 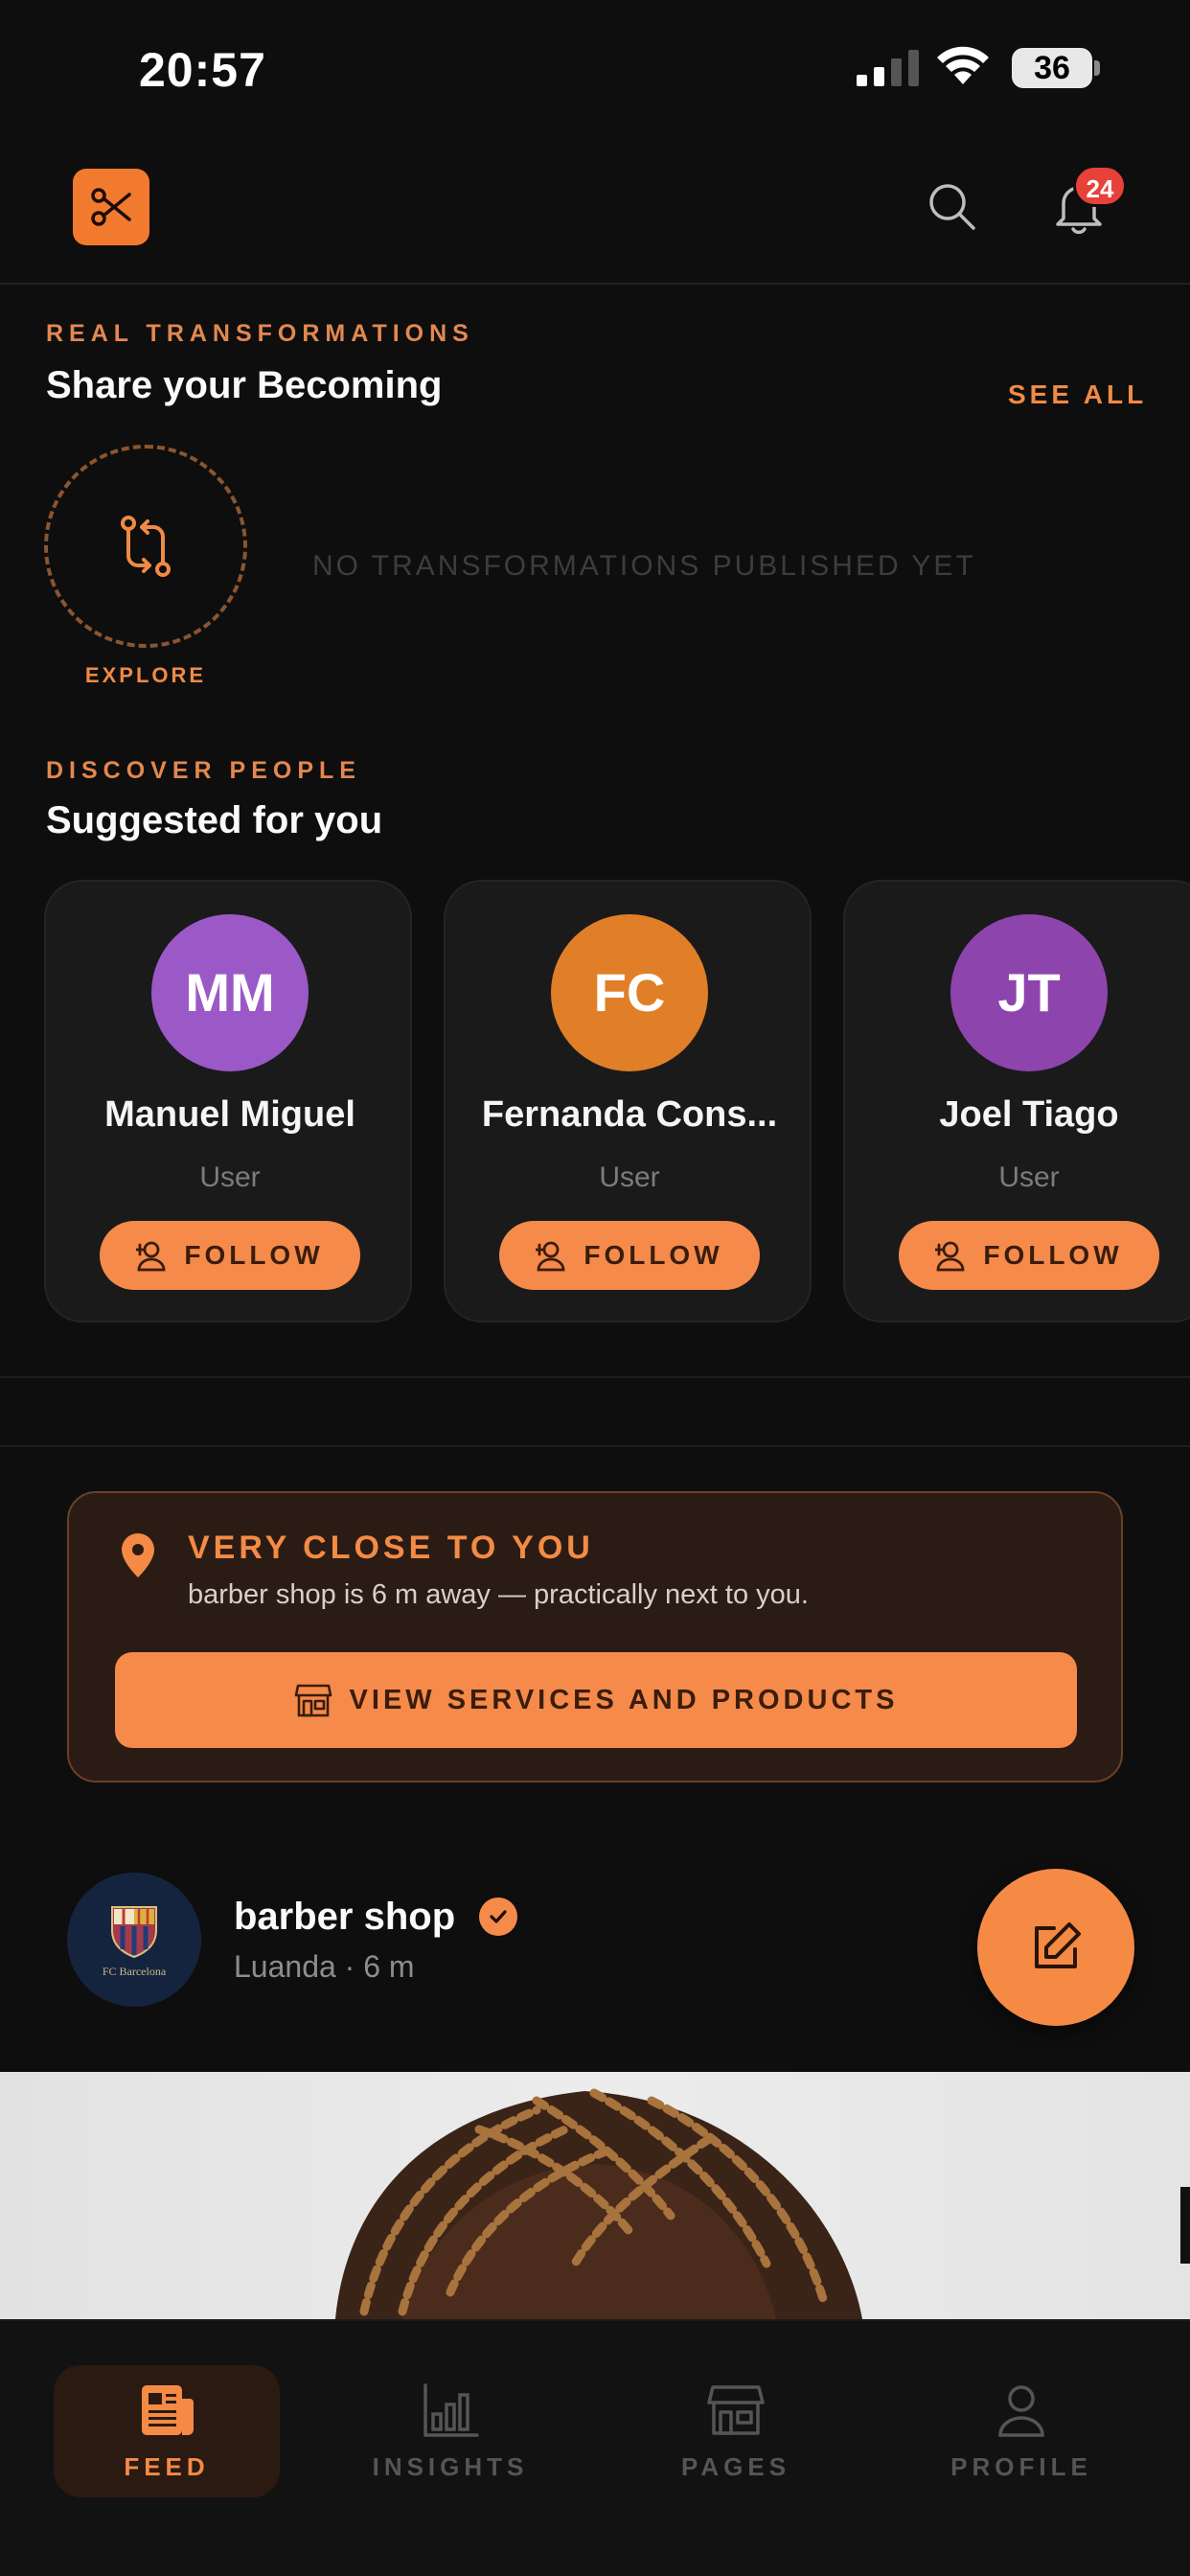 I want to click on post-author-avatar: FC Barcelona, so click(x=134, y=1940).